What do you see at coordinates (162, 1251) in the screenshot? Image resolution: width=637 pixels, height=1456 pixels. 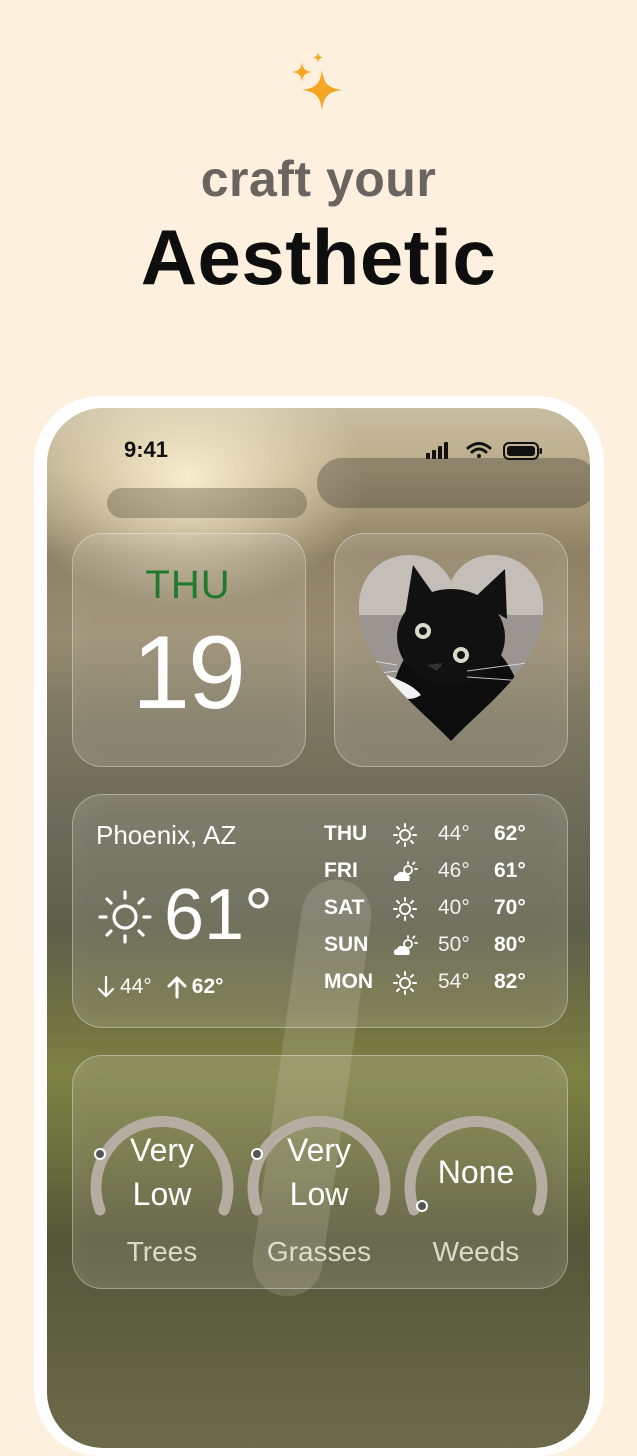 I see `pollen-label-trees: Trees` at bounding box center [162, 1251].